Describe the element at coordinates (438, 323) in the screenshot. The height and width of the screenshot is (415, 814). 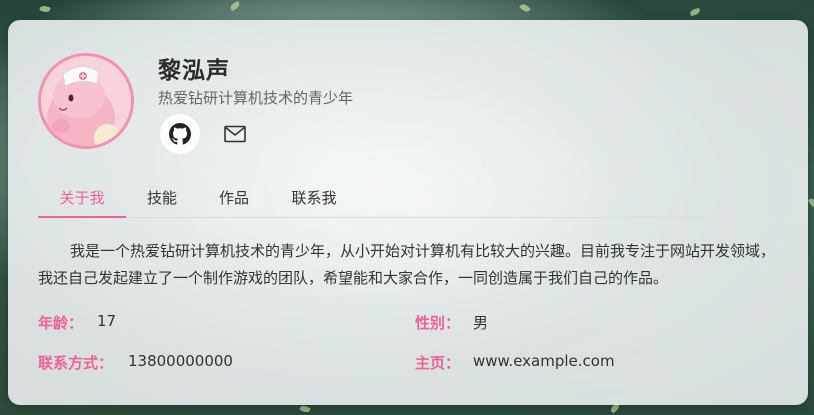
I see `gender-label: 性别：` at that location.